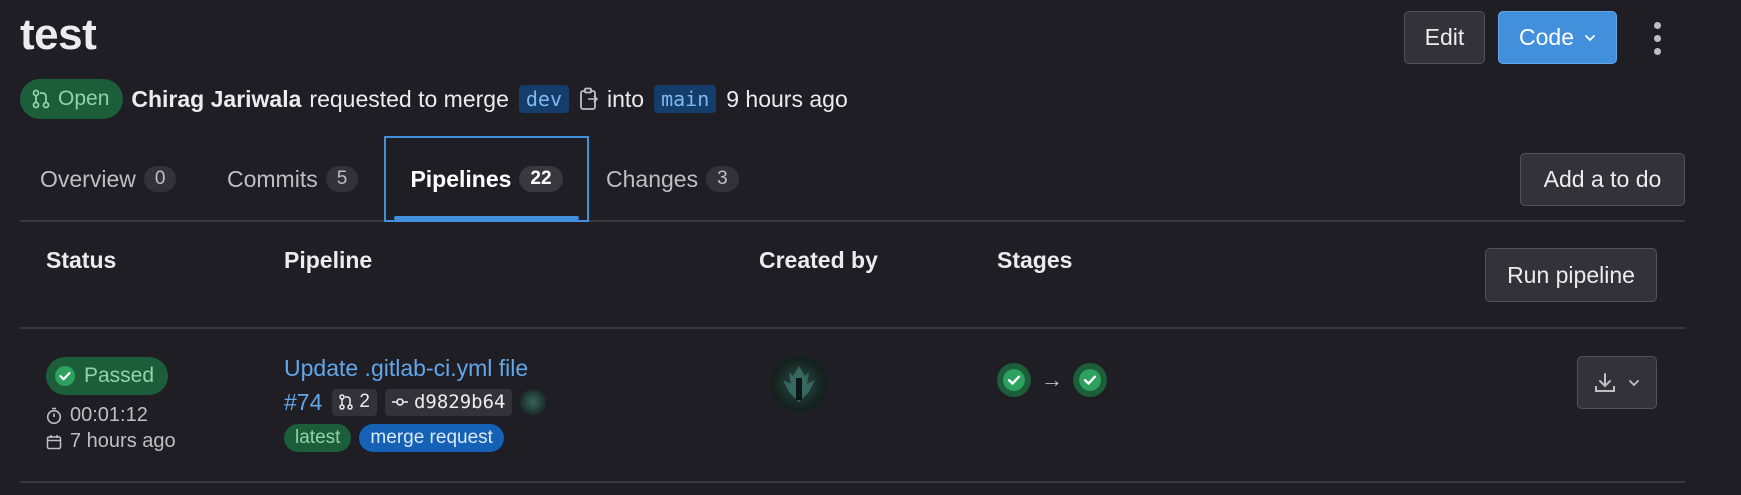  I want to click on code-label: Code, so click(1546, 37).